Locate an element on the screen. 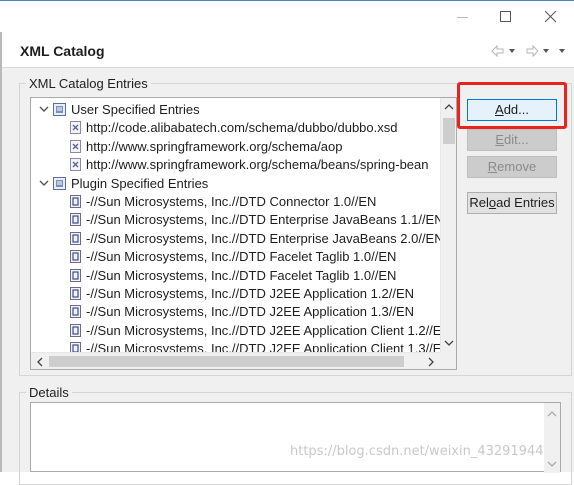 This screenshot has width=574, height=485. close-icon is located at coordinates (551, 17).